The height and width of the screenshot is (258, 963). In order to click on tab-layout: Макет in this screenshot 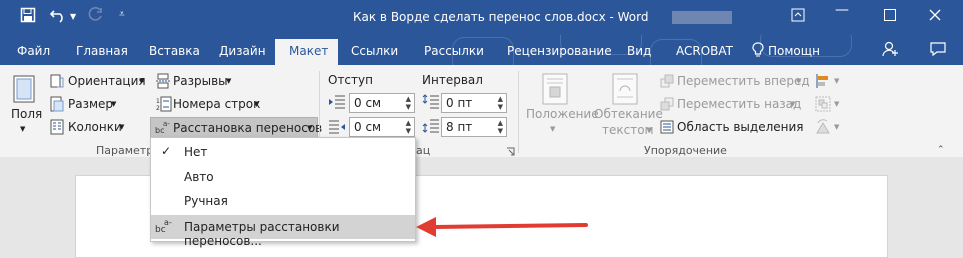, I will do `click(306, 52)`.